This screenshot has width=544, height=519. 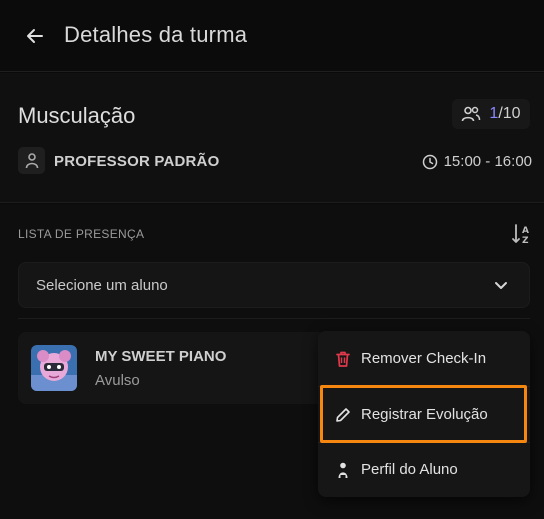 I want to click on menu-item-register-evolution: Registrar Evolução, so click(x=424, y=414).